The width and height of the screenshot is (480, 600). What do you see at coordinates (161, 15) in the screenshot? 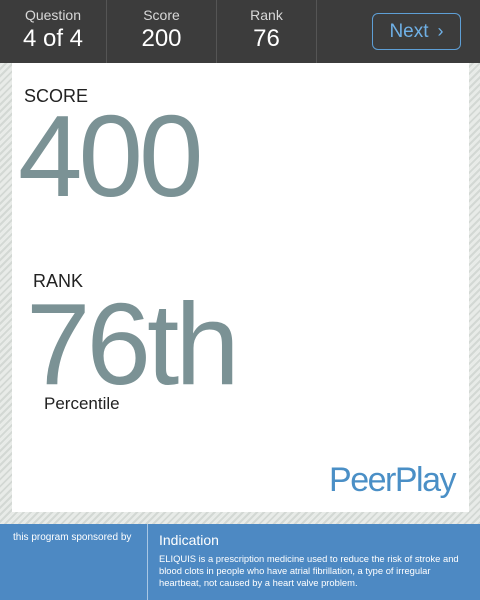
I see `score-stat-label: Score` at bounding box center [161, 15].